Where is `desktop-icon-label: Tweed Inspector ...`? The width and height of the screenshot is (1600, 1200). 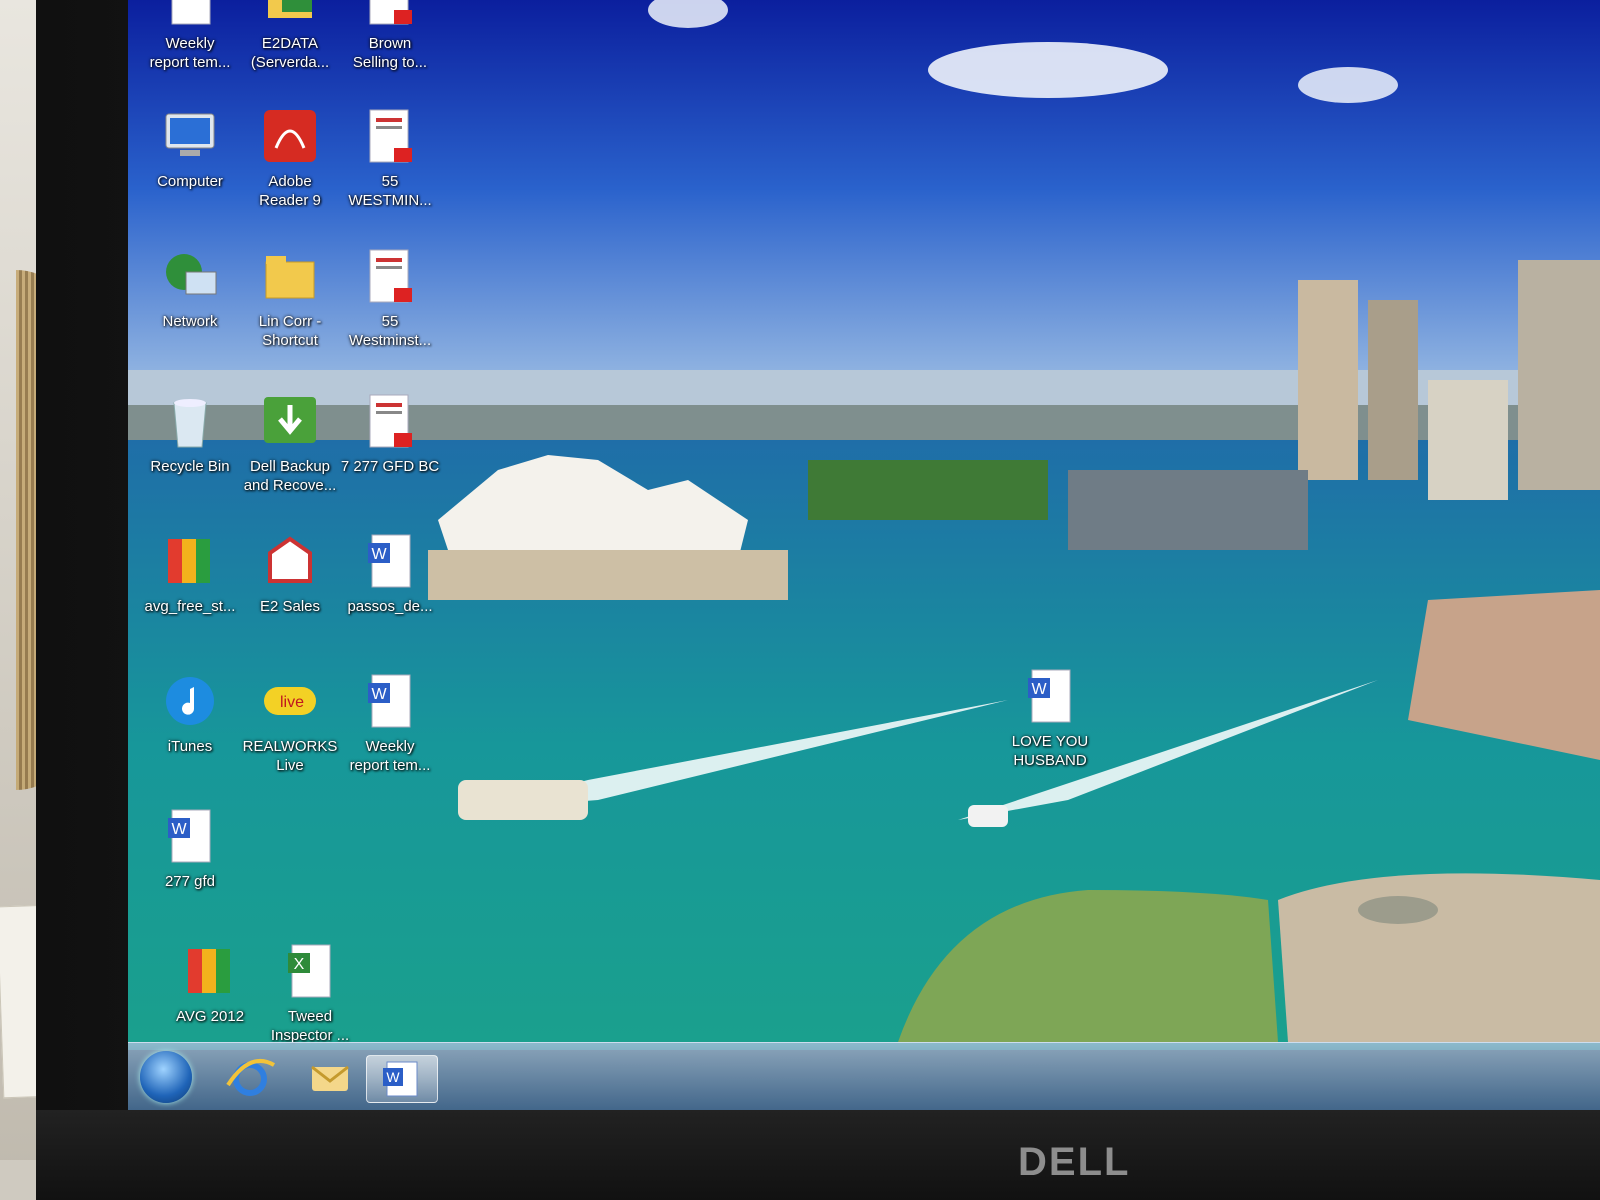 desktop-icon-label: Tweed Inspector ... is located at coordinates (310, 1026).